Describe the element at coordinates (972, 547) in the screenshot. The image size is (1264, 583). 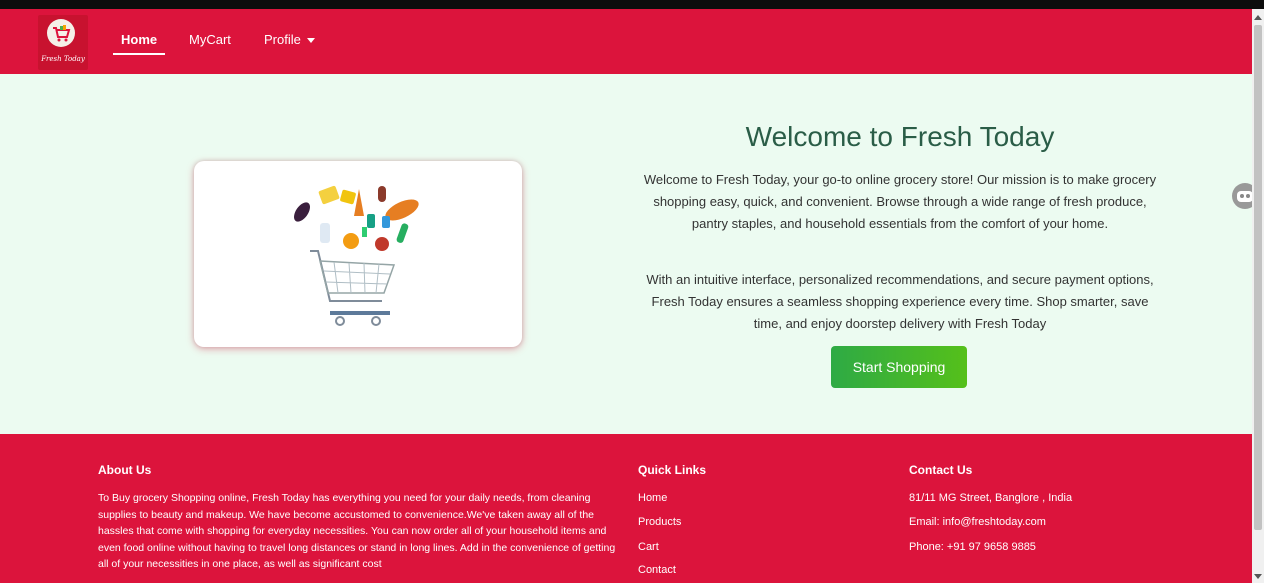
I see `footer-phone: Phone: +91 97 9658 9885` at that location.